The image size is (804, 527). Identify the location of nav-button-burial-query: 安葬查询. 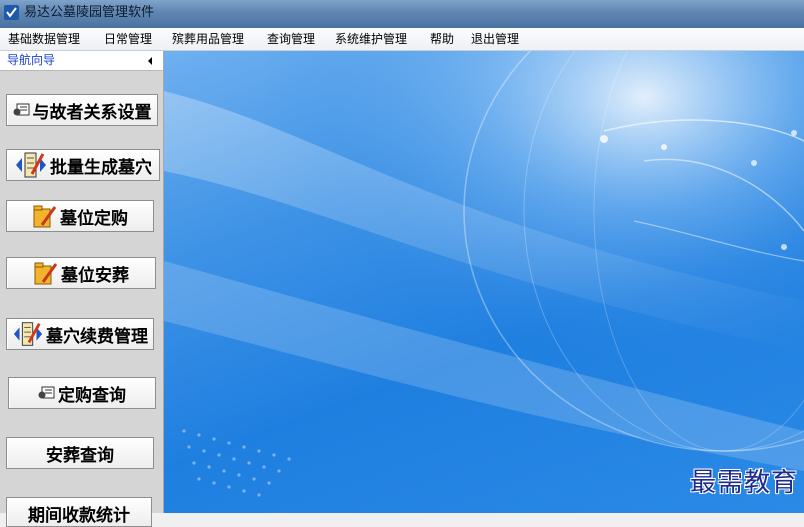
(80, 453).